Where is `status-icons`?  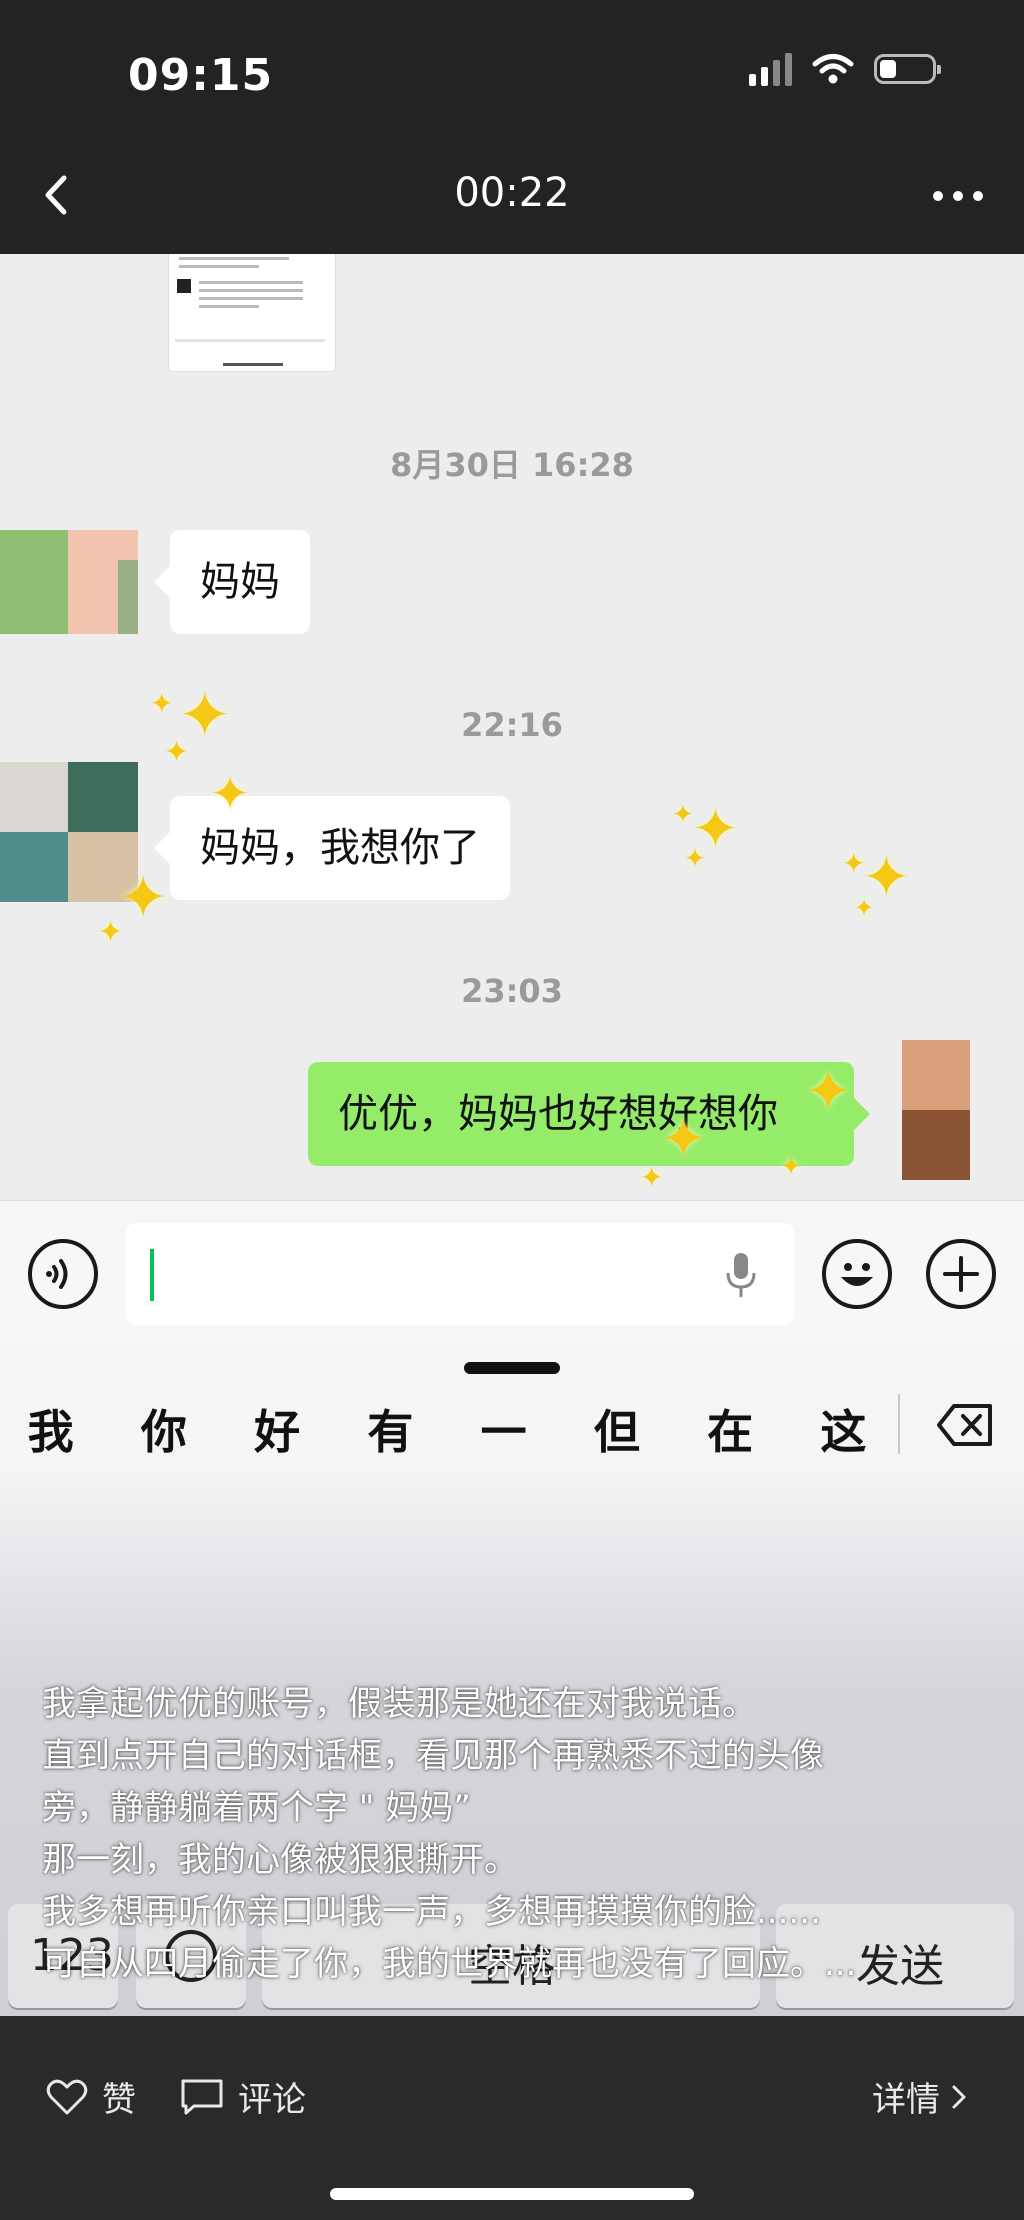
status-icons is located at coordinates (845, 69).